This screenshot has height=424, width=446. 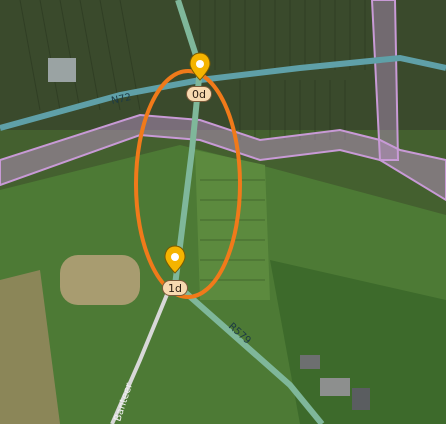 What do you see at coordinates (232, 225) in the screenshot?
I see `field-striped` at bounding box center [232, 225].